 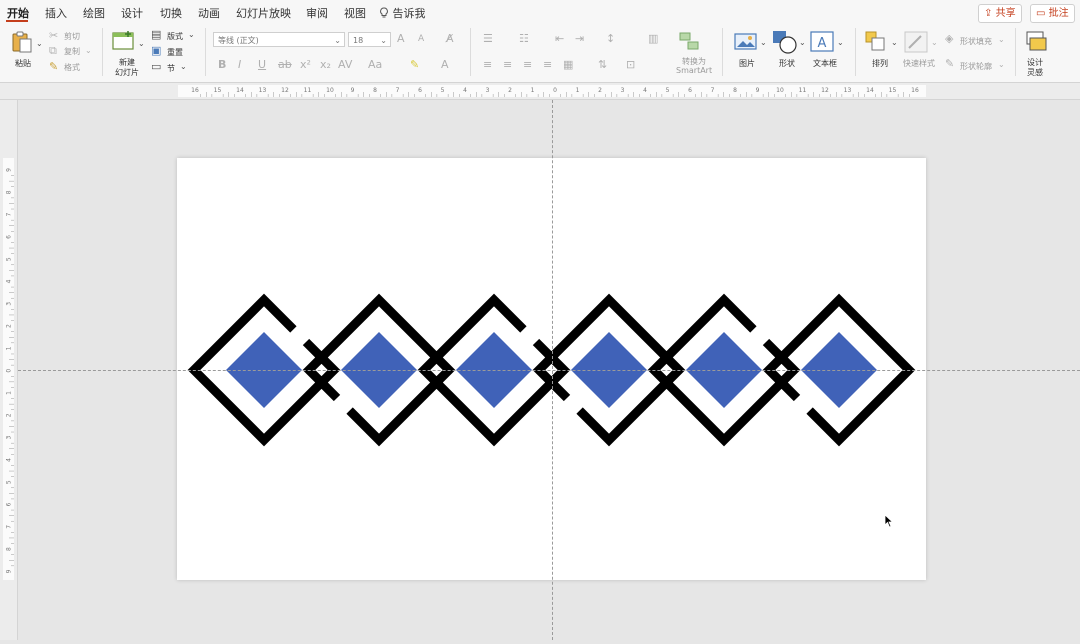 I want to click on change-case-icon: Aa, so click(x=375, y=65).